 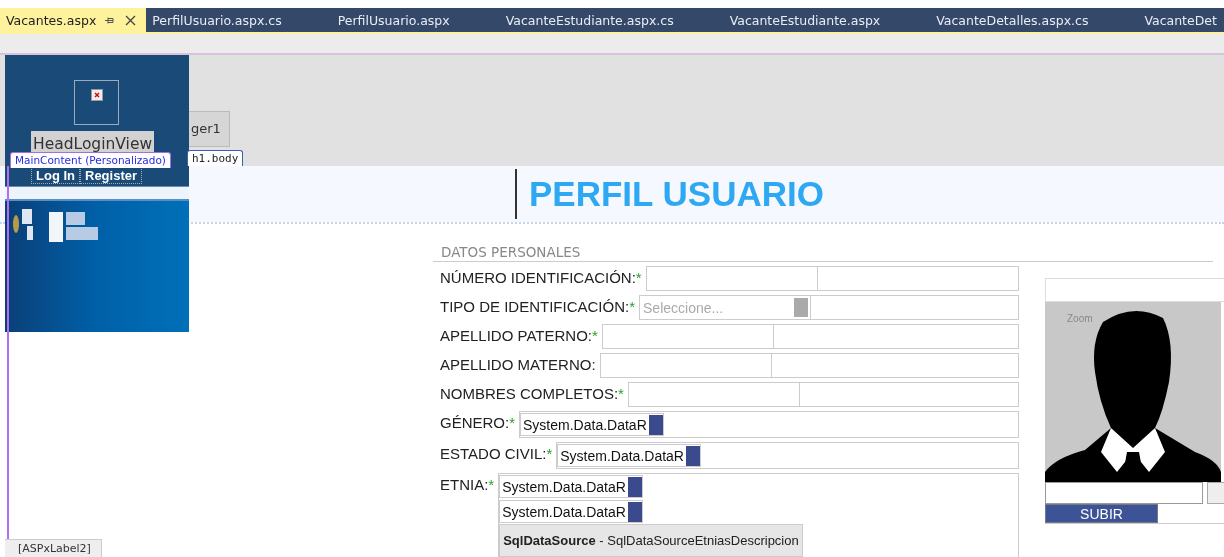 What do you see at coordinates (589, 20) in the screenshot?
I see `document-tab: VacanteEstudiante.aspx.cs` at bounding box center [589, 20].